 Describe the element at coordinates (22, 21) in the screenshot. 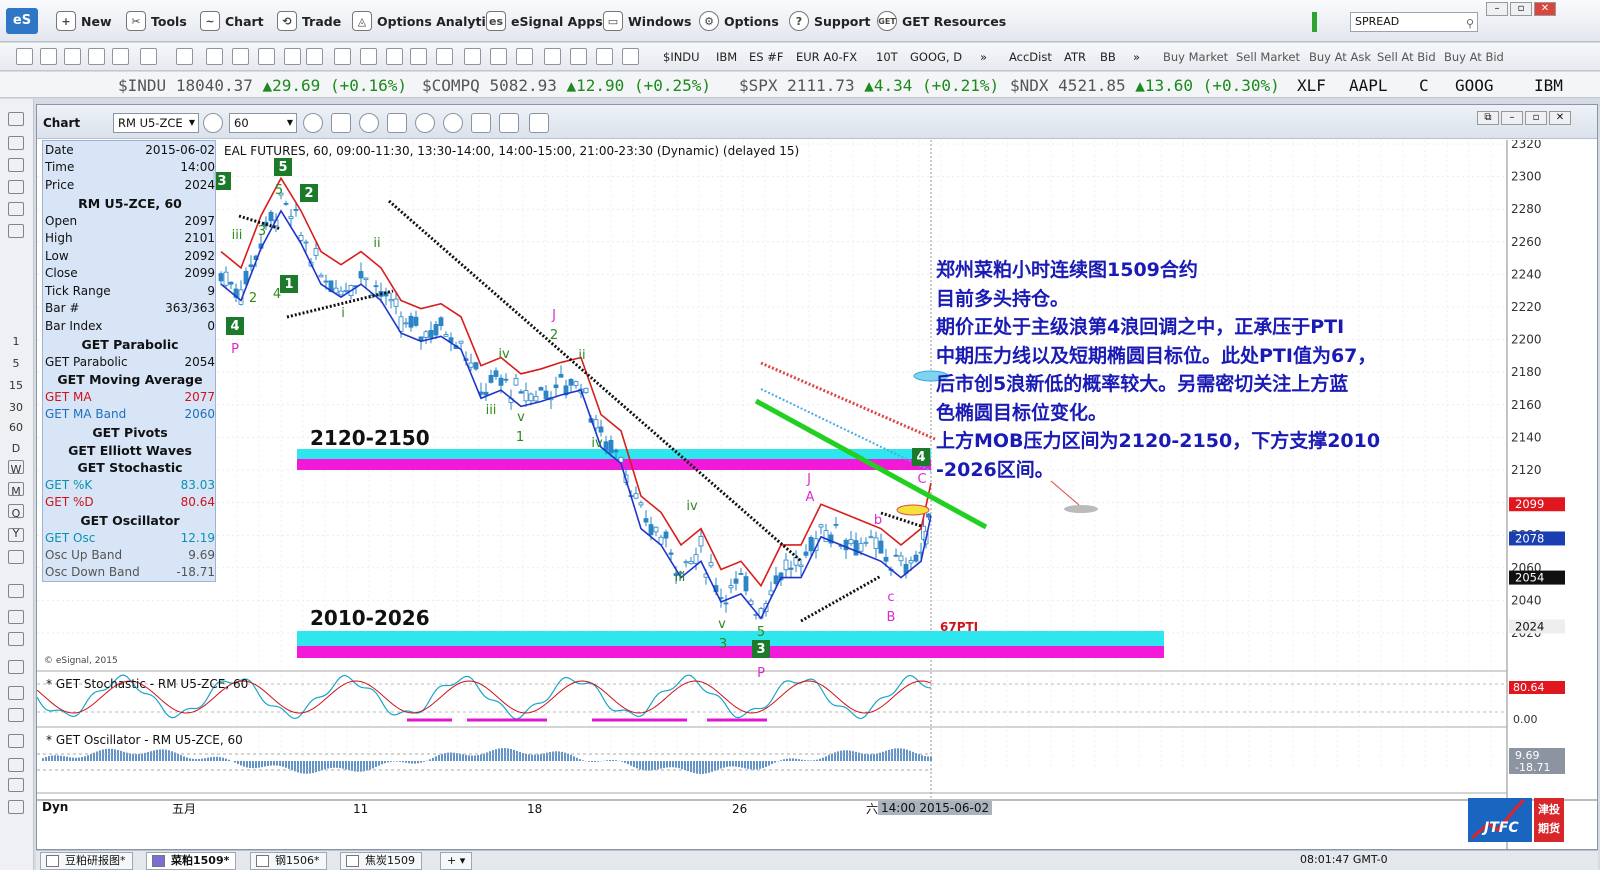

I see `esignal-logo: eS` at that location.